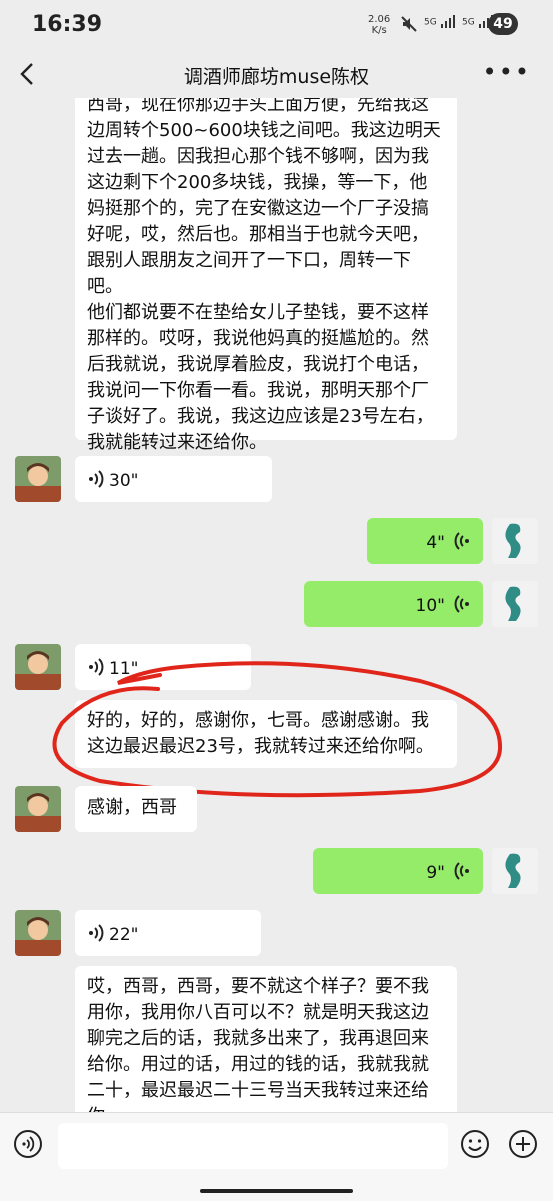  Describe the element at coordinates (168, 933) in the screenshot. I see `received-voice-message: 22"` at that location.